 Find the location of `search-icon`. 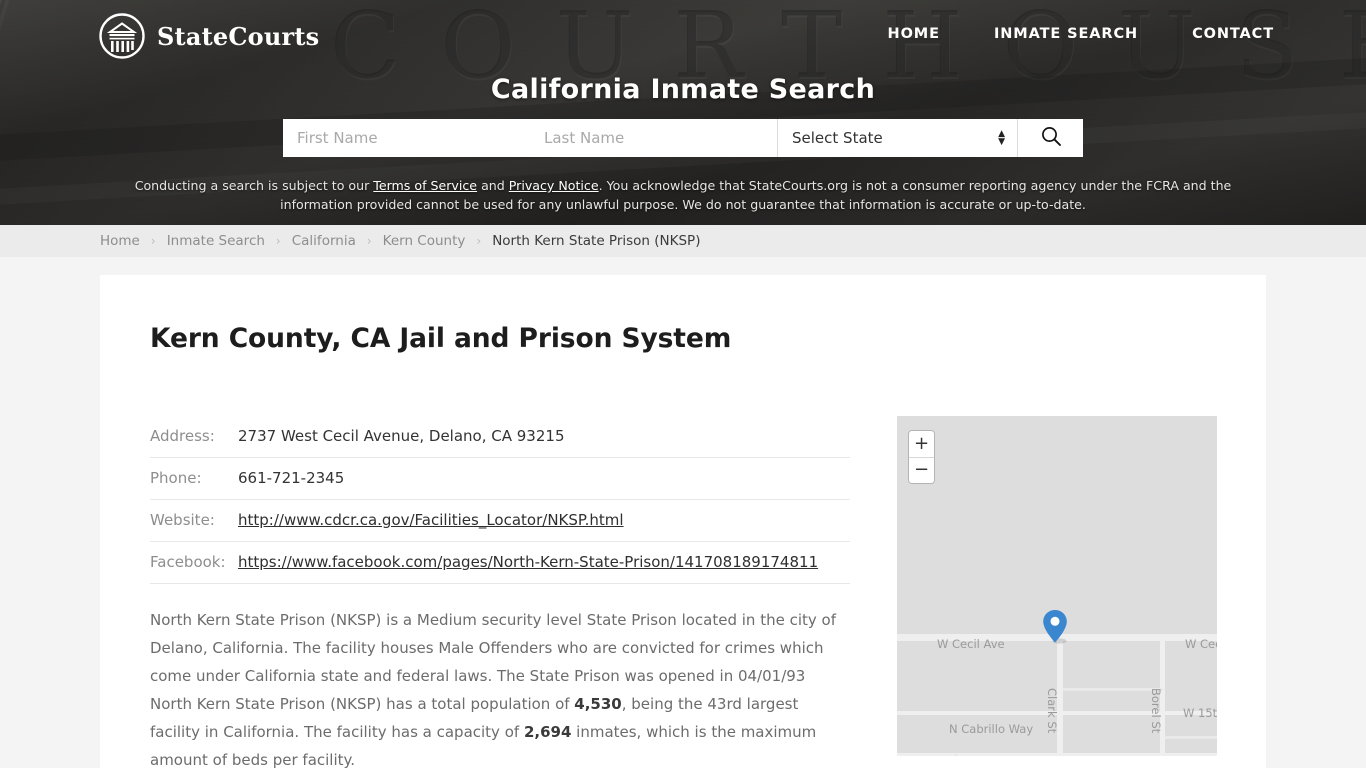

search-icon is located at coordinates (1051, 138).